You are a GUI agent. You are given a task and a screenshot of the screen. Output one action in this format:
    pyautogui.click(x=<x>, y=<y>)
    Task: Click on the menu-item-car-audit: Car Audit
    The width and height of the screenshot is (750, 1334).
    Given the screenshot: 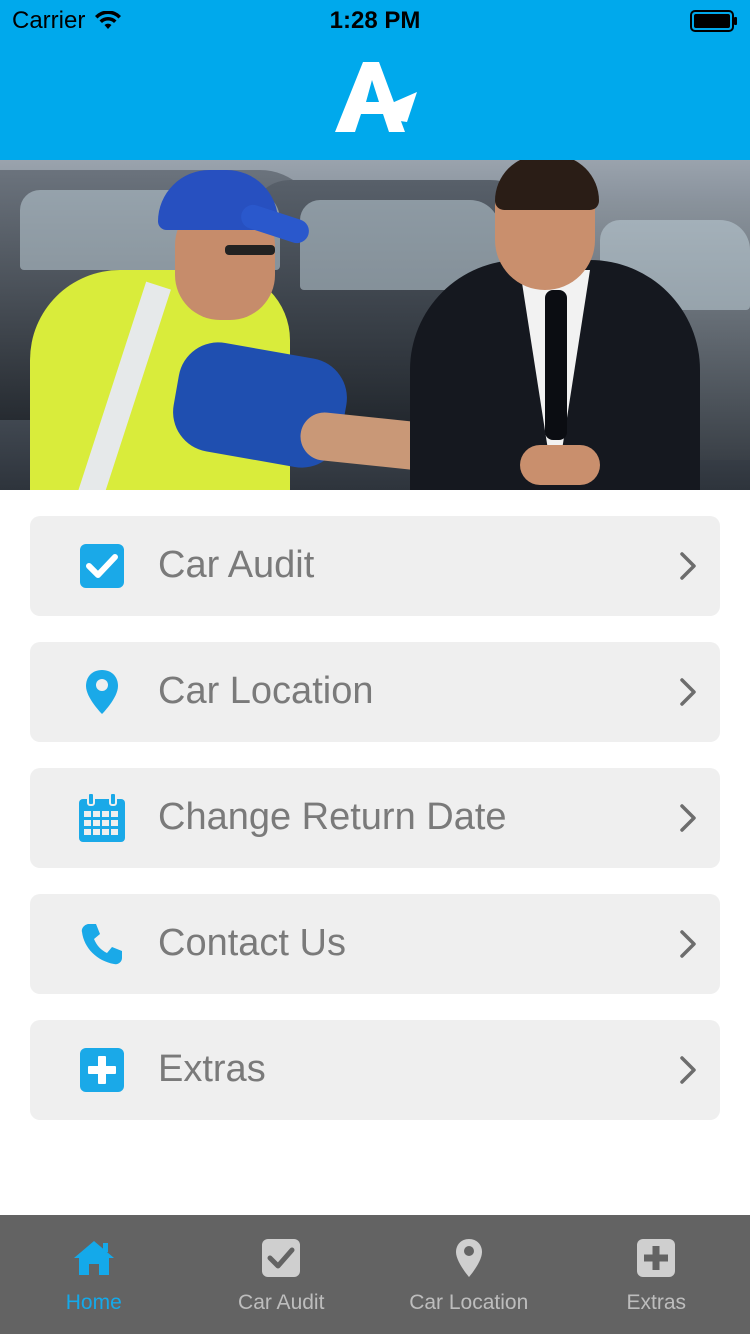 What is the action you would take?
    pyautogui.click(x=375, y=566)
    